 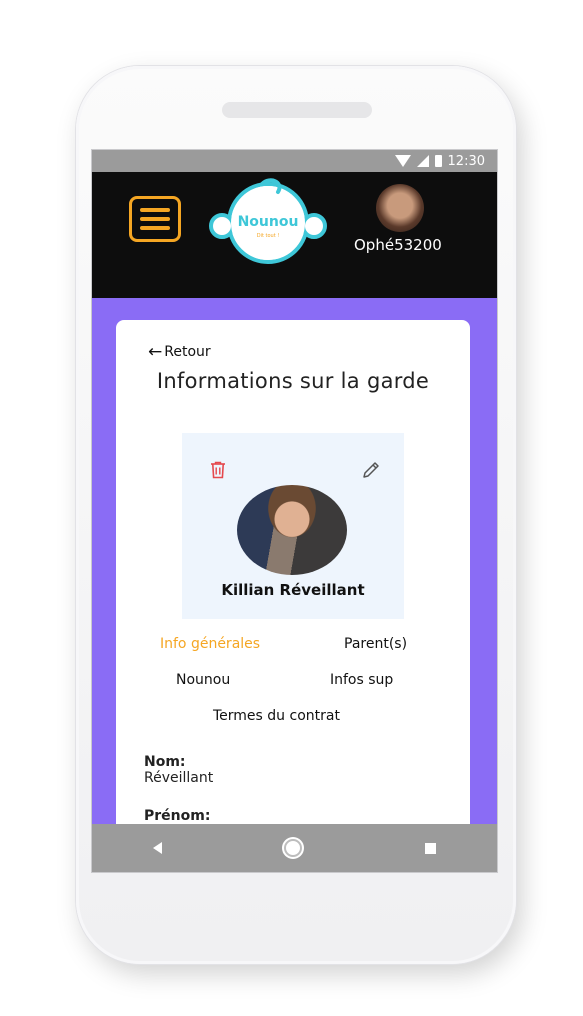 What do you see at coordinates (297, 110) in the screenshot?
I see `phone-speaker` at bounding box center [297, 110].